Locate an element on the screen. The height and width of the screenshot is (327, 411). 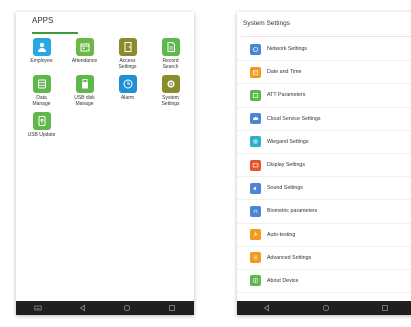
setting-advanced-settings: Advanced Settings is located at coordinates (324, 258).